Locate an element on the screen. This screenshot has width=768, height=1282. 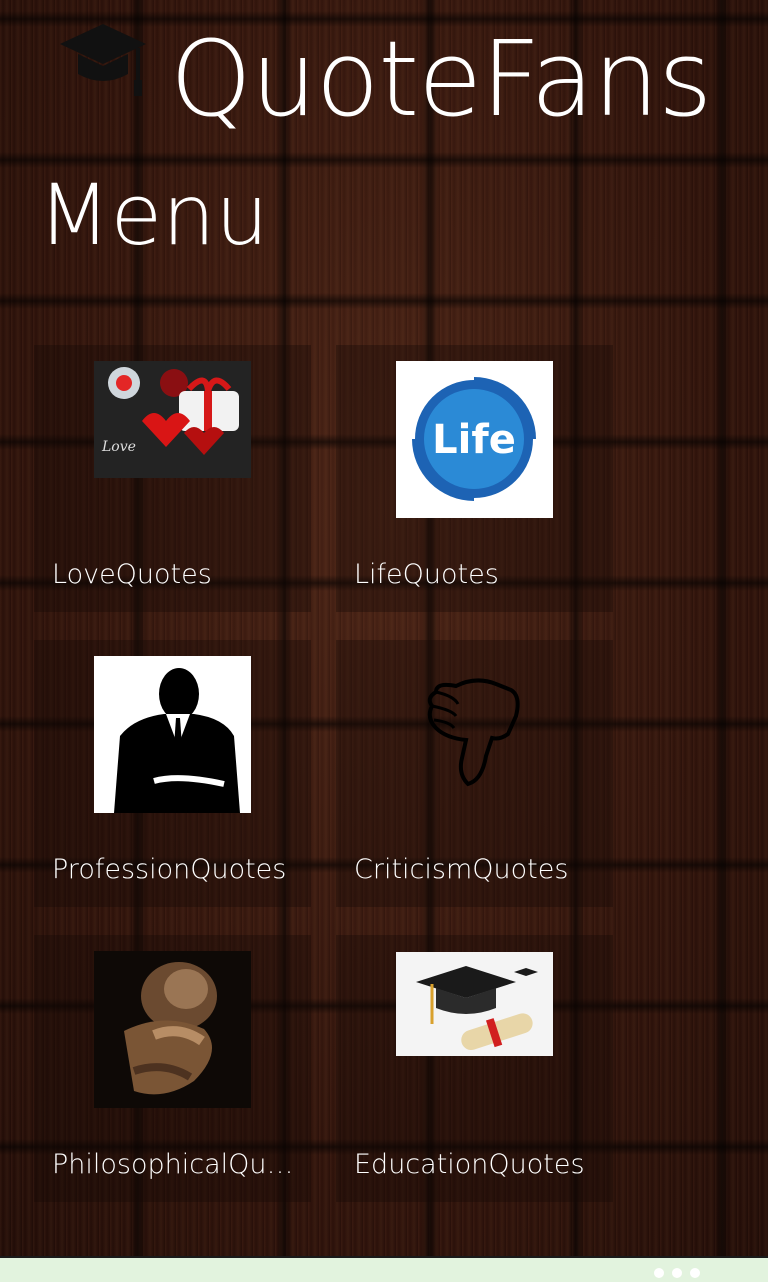
thumbs-down-icon is located at coordinates (474, 734).